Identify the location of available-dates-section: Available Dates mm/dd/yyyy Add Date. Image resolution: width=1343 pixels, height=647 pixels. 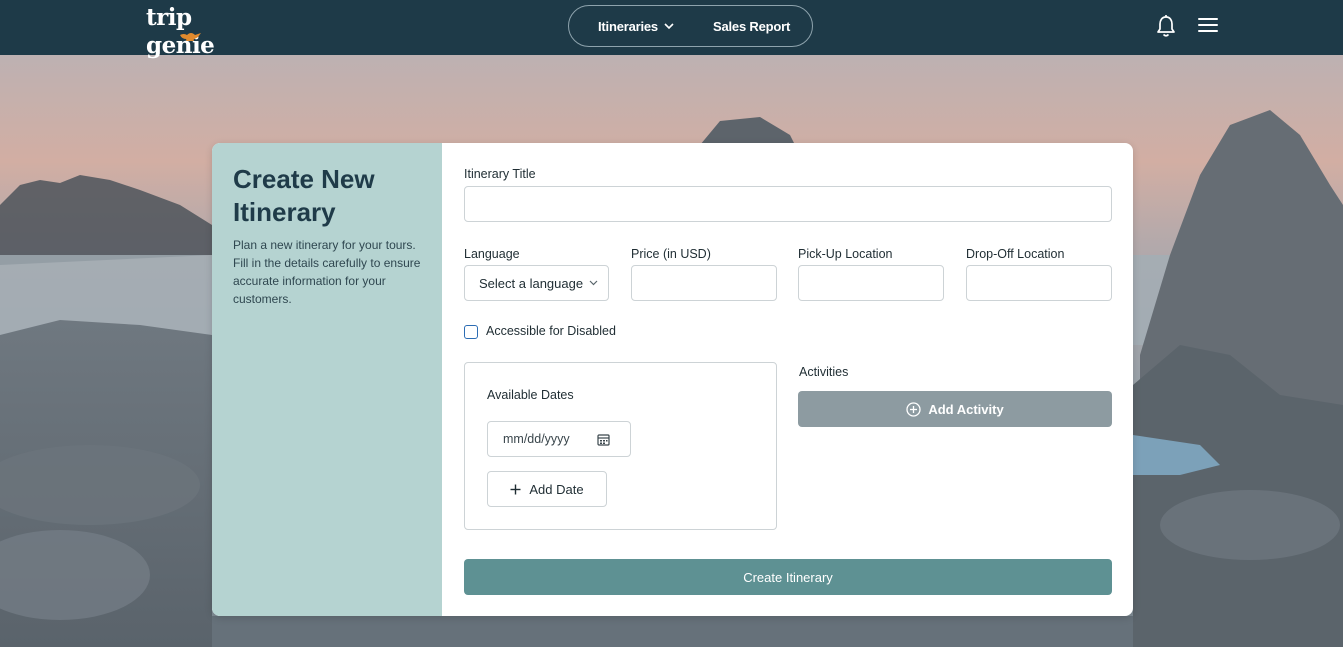
(620, 446).